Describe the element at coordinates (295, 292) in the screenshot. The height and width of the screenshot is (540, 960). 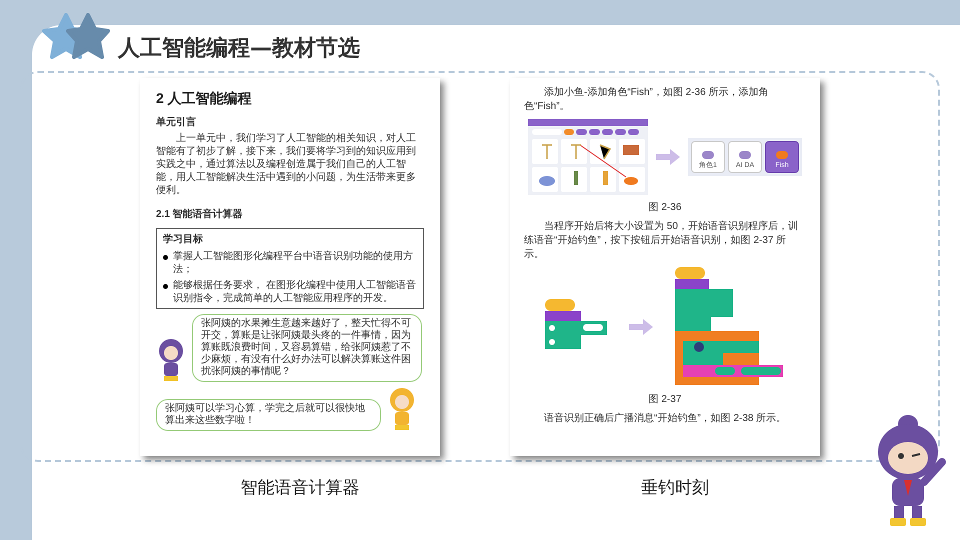
I see `goal-item: 能够根据任务要求， 在图形化编程中使用人工智能语音识别指令，完成简单的人工智能应用程序的开发。` at that location.